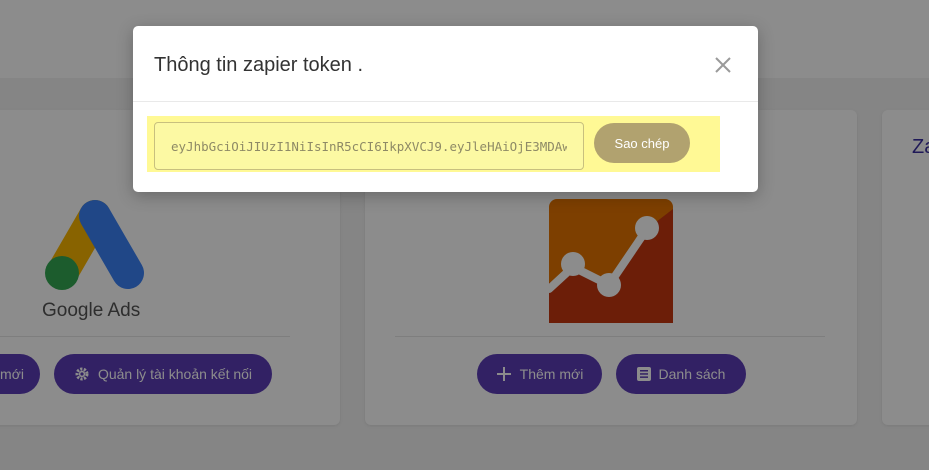 This screenshot has height=470, width=929. I want to click on close-icon, so click(723, 65).